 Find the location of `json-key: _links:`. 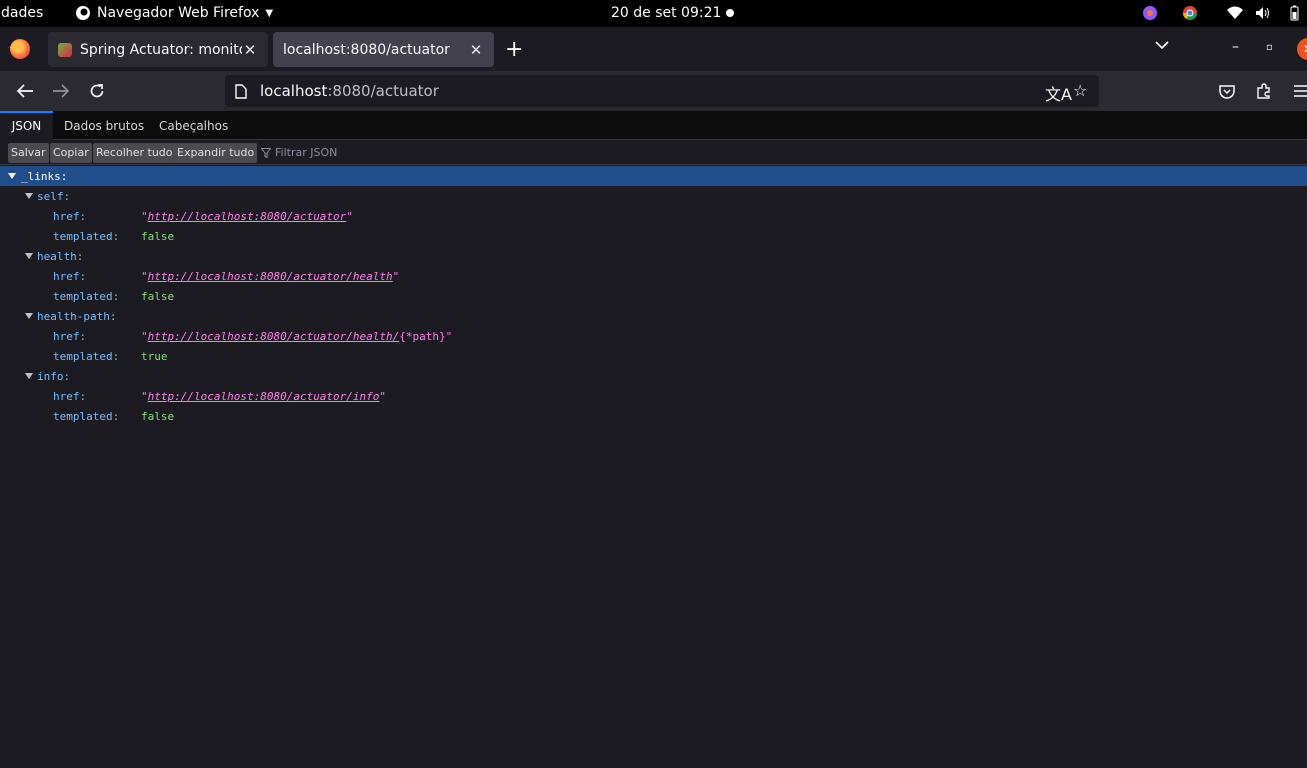

json-key: _links: is located at coordinates (44, 176).